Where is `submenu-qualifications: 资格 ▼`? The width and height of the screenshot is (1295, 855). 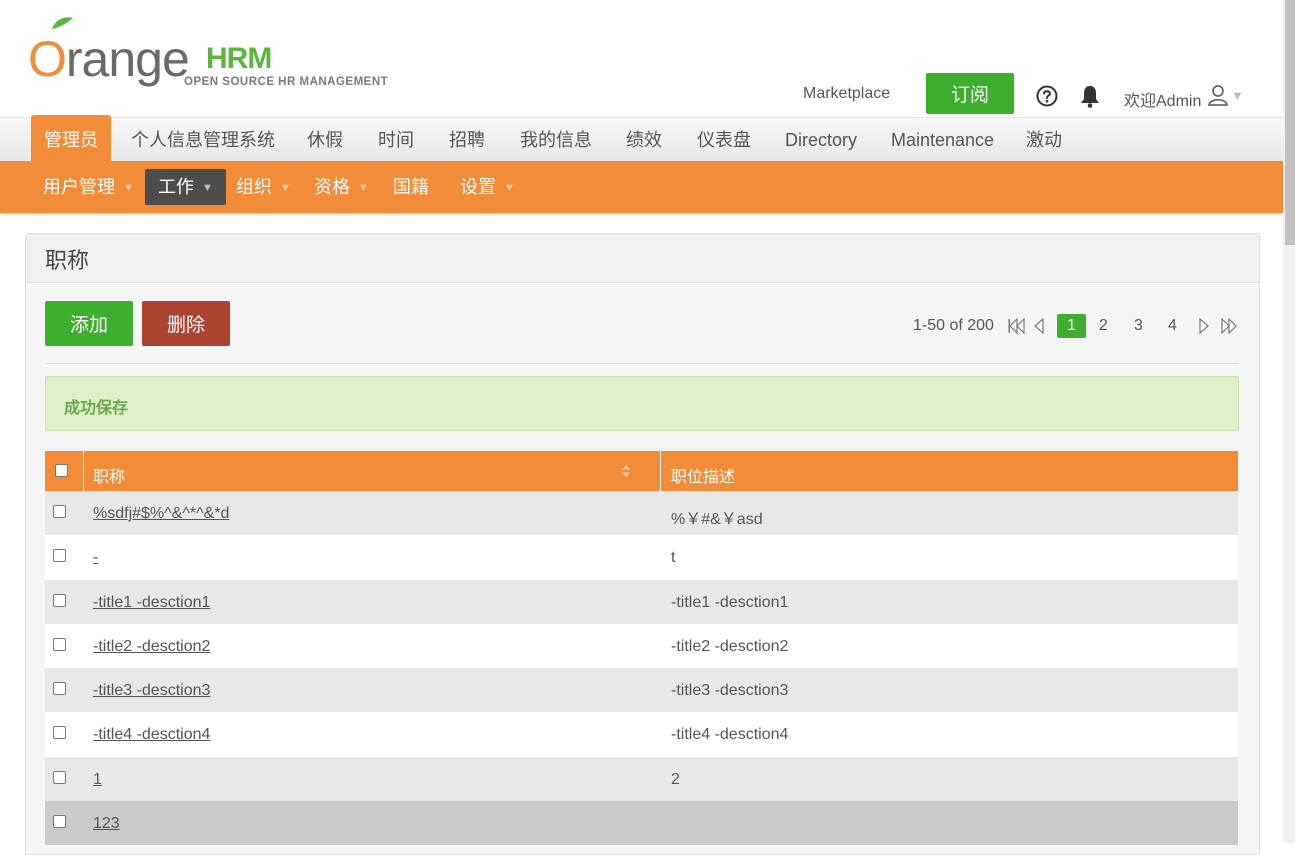 submenu-qualifications: 资格 ▼ is located at coordinates (341, 187).